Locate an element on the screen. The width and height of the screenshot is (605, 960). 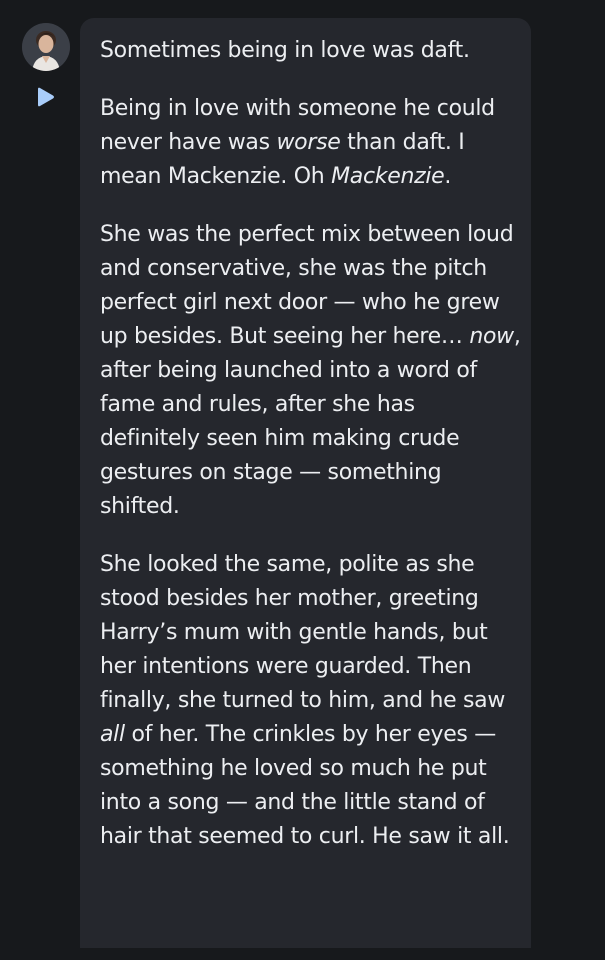
emphasized-text: now is located at coordinates (491, 336).